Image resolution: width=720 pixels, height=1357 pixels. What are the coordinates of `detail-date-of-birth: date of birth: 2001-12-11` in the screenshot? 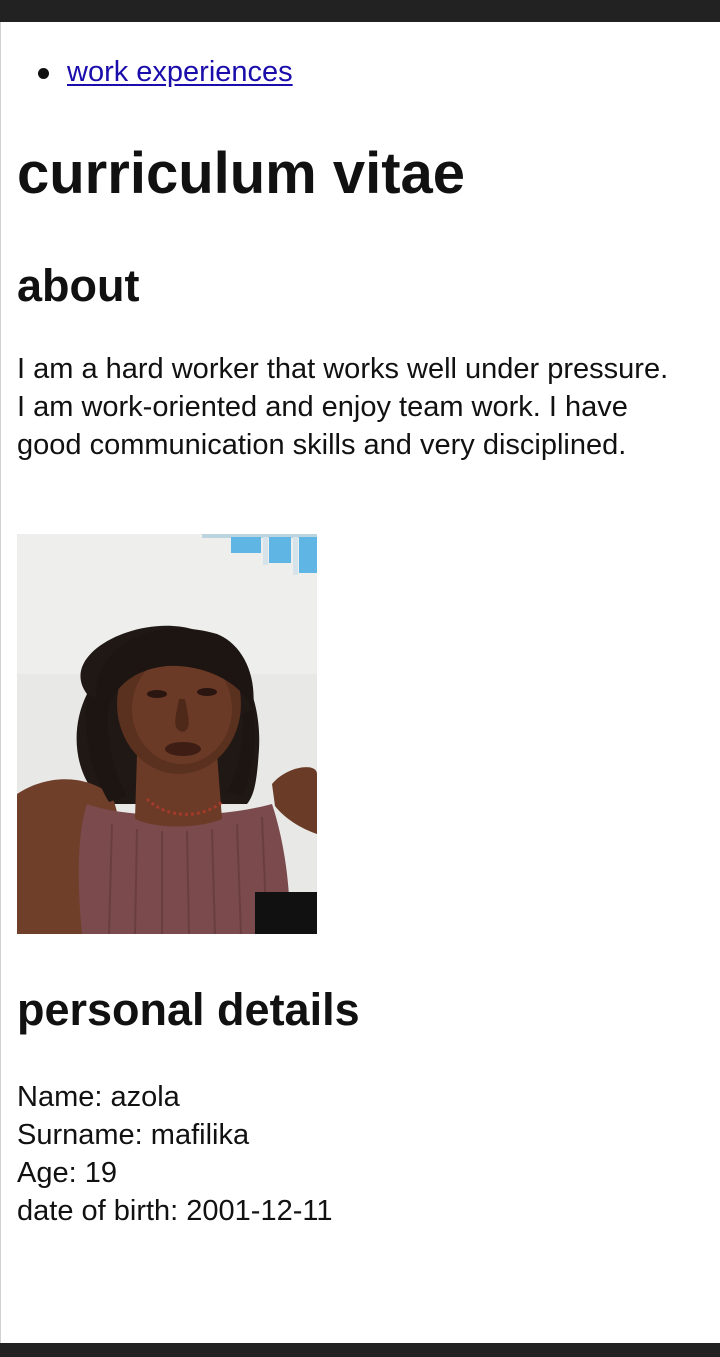 It's located at (175, 1211).